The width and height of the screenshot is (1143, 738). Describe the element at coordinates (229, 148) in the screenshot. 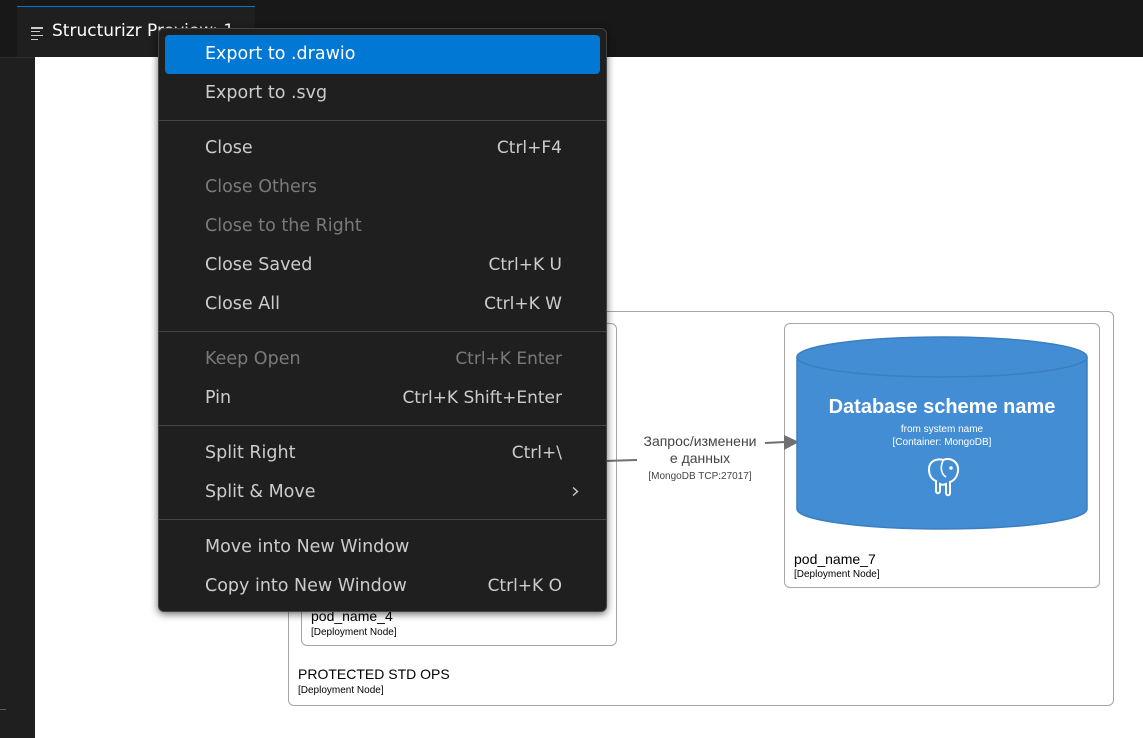

I see `menu-item-label: Close` at that location.